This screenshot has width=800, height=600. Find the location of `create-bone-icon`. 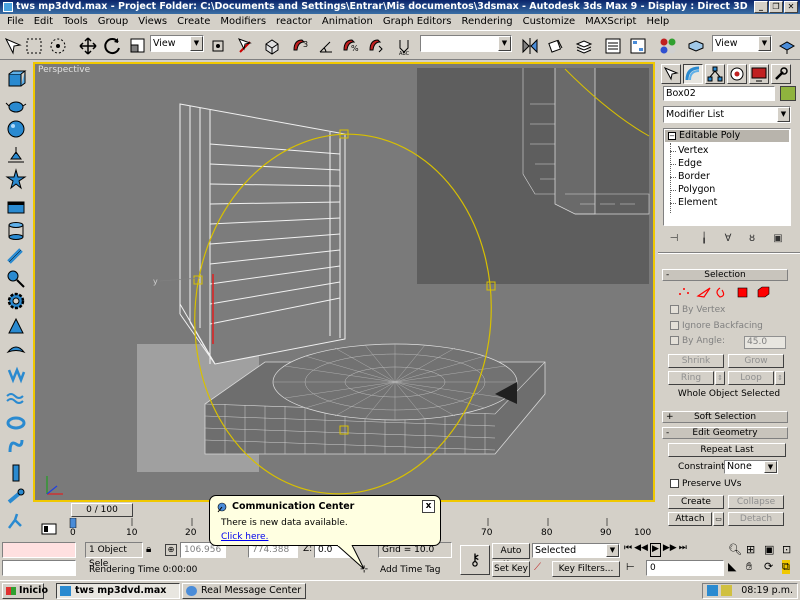

create-bone-icon is located at coordinates (16, 473).